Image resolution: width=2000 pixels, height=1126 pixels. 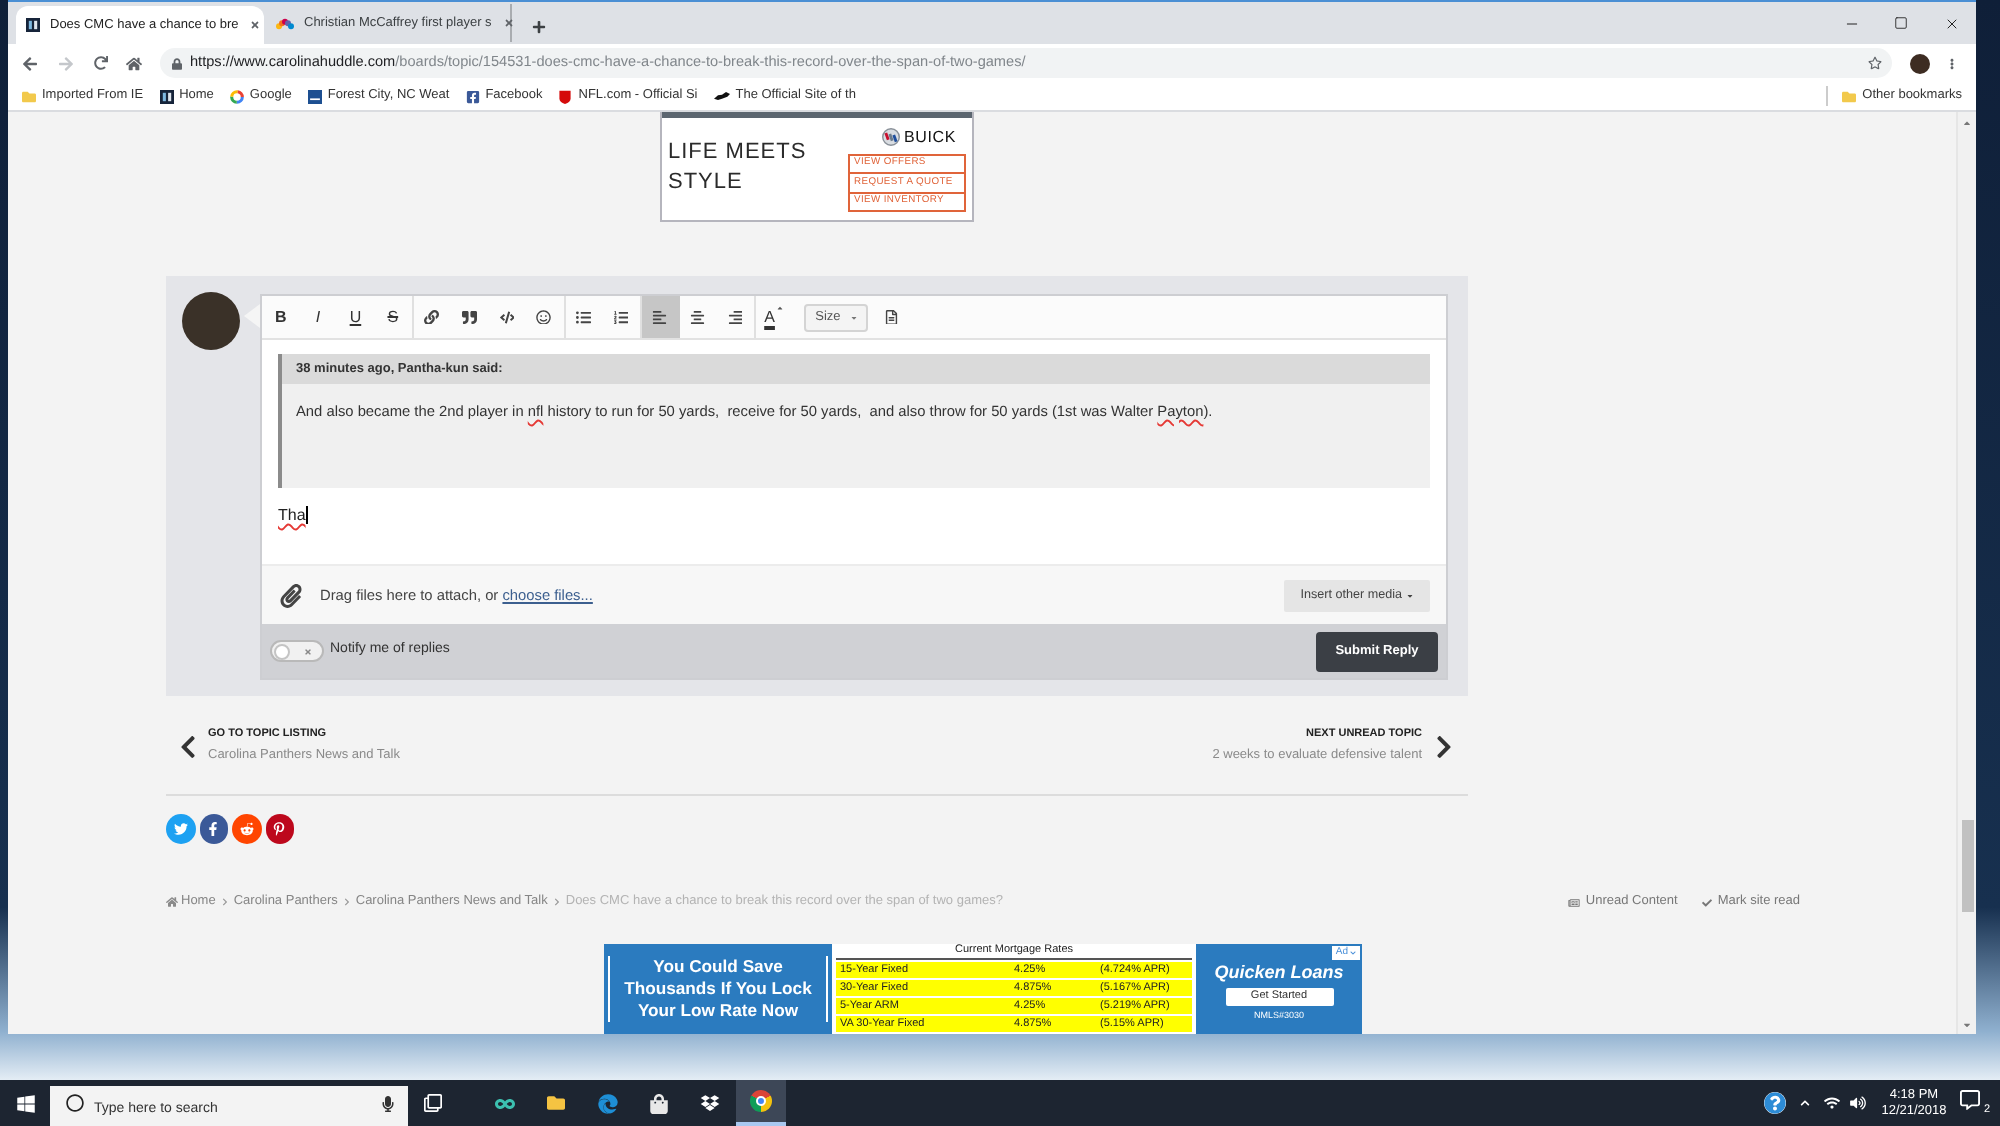 I want to click on ad-headline: LIFE MEETS STYLE, so click(x=738, y=168).